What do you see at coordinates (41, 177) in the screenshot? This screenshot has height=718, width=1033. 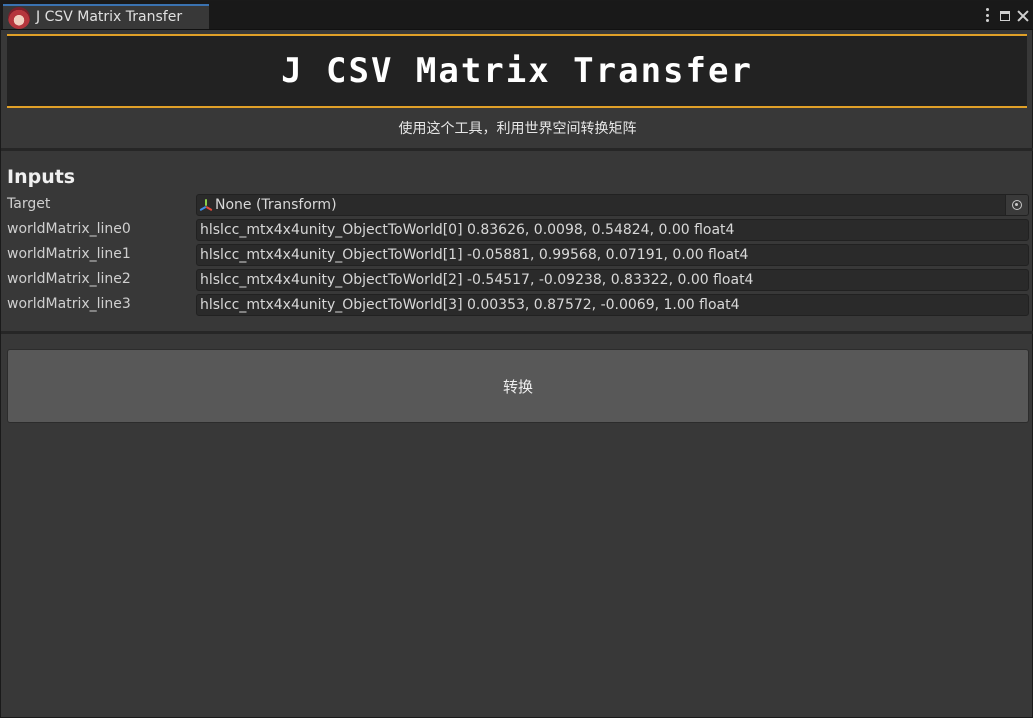 I see `inputs-section-title: Inputs` at bounding box center [41, 177].